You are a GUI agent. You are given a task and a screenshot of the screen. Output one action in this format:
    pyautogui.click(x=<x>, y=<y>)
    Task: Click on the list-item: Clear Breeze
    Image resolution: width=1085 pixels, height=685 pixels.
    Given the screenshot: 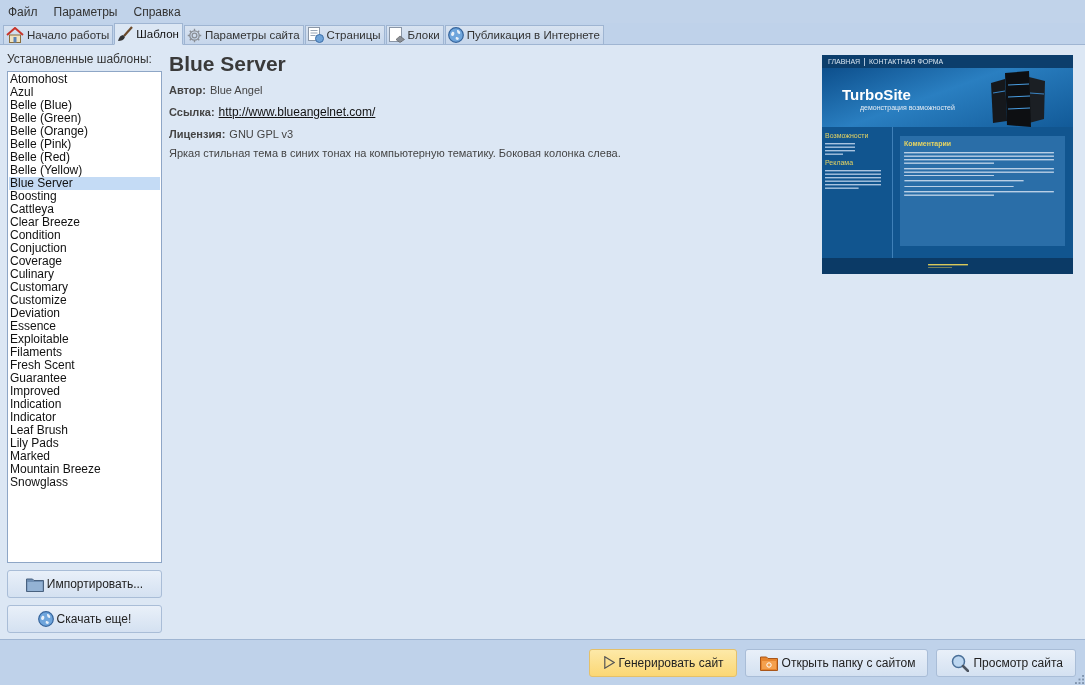 What is the action you would take?
    pyautogui.click(x=84, y=222)
    